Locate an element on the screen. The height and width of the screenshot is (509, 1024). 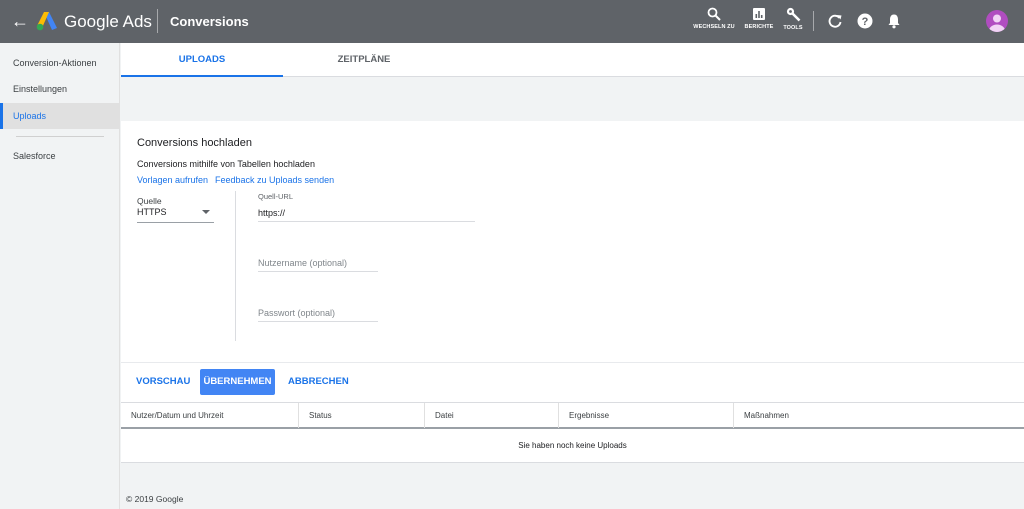
form-divider is located at coordinates (235, 266).